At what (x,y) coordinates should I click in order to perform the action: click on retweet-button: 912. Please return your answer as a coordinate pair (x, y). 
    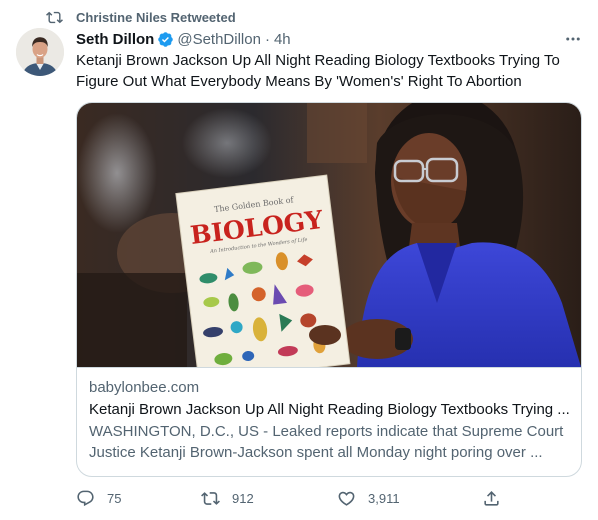
    Looking at the image, I should click on (227, 498).